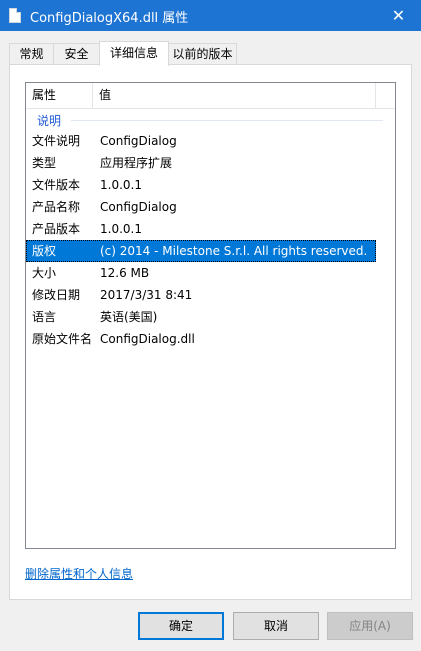 This screenshot has height=651, width=421. I want to click on list-item: 原始文件名 ConfigDialog.dll, so click(210, 339).